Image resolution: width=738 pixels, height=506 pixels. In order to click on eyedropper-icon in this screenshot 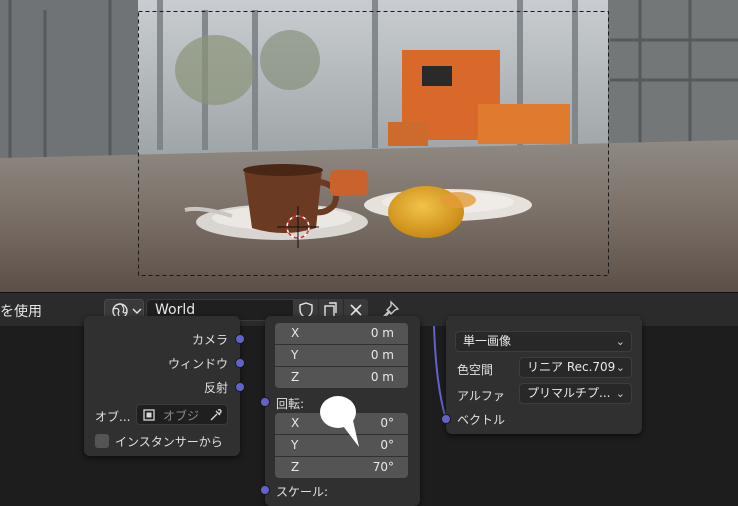, I will do `click(215, 415)`.